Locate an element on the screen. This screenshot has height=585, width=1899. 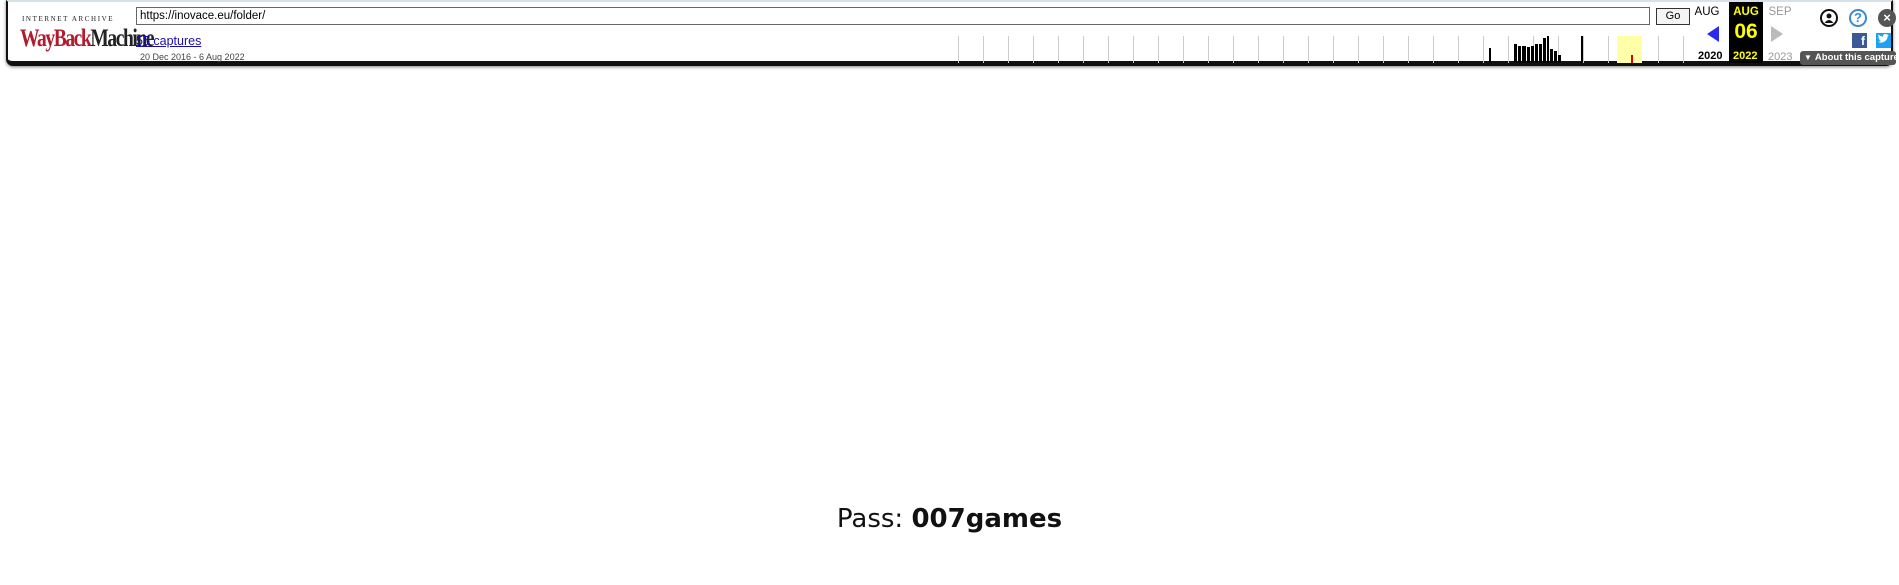
next-arrow-icon is located at coordinates (1777, 34).